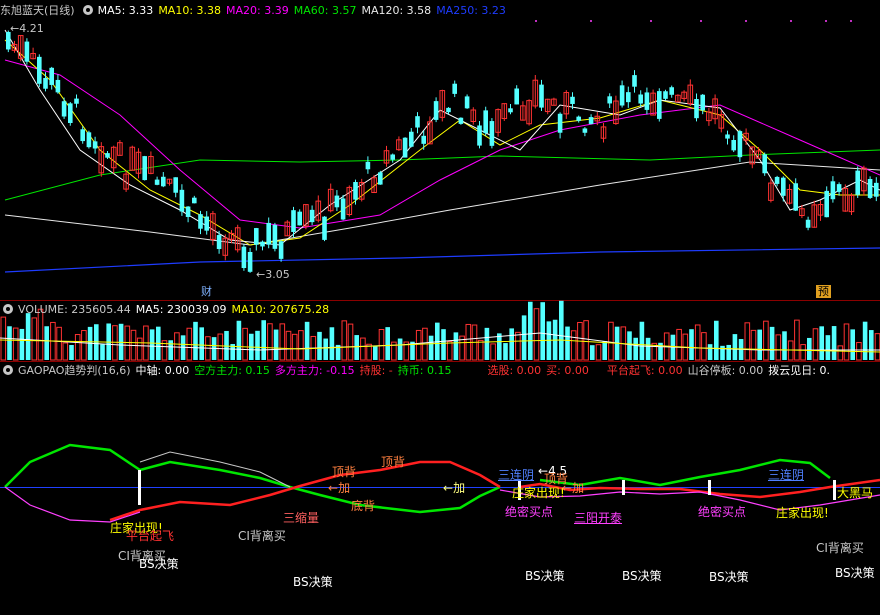 The width and height of the screenshot is (880, 615). What do you see at coordinates (440, 341) in the screenshot?
I see `volume-ma5-line` at bounding box center [440, 341].